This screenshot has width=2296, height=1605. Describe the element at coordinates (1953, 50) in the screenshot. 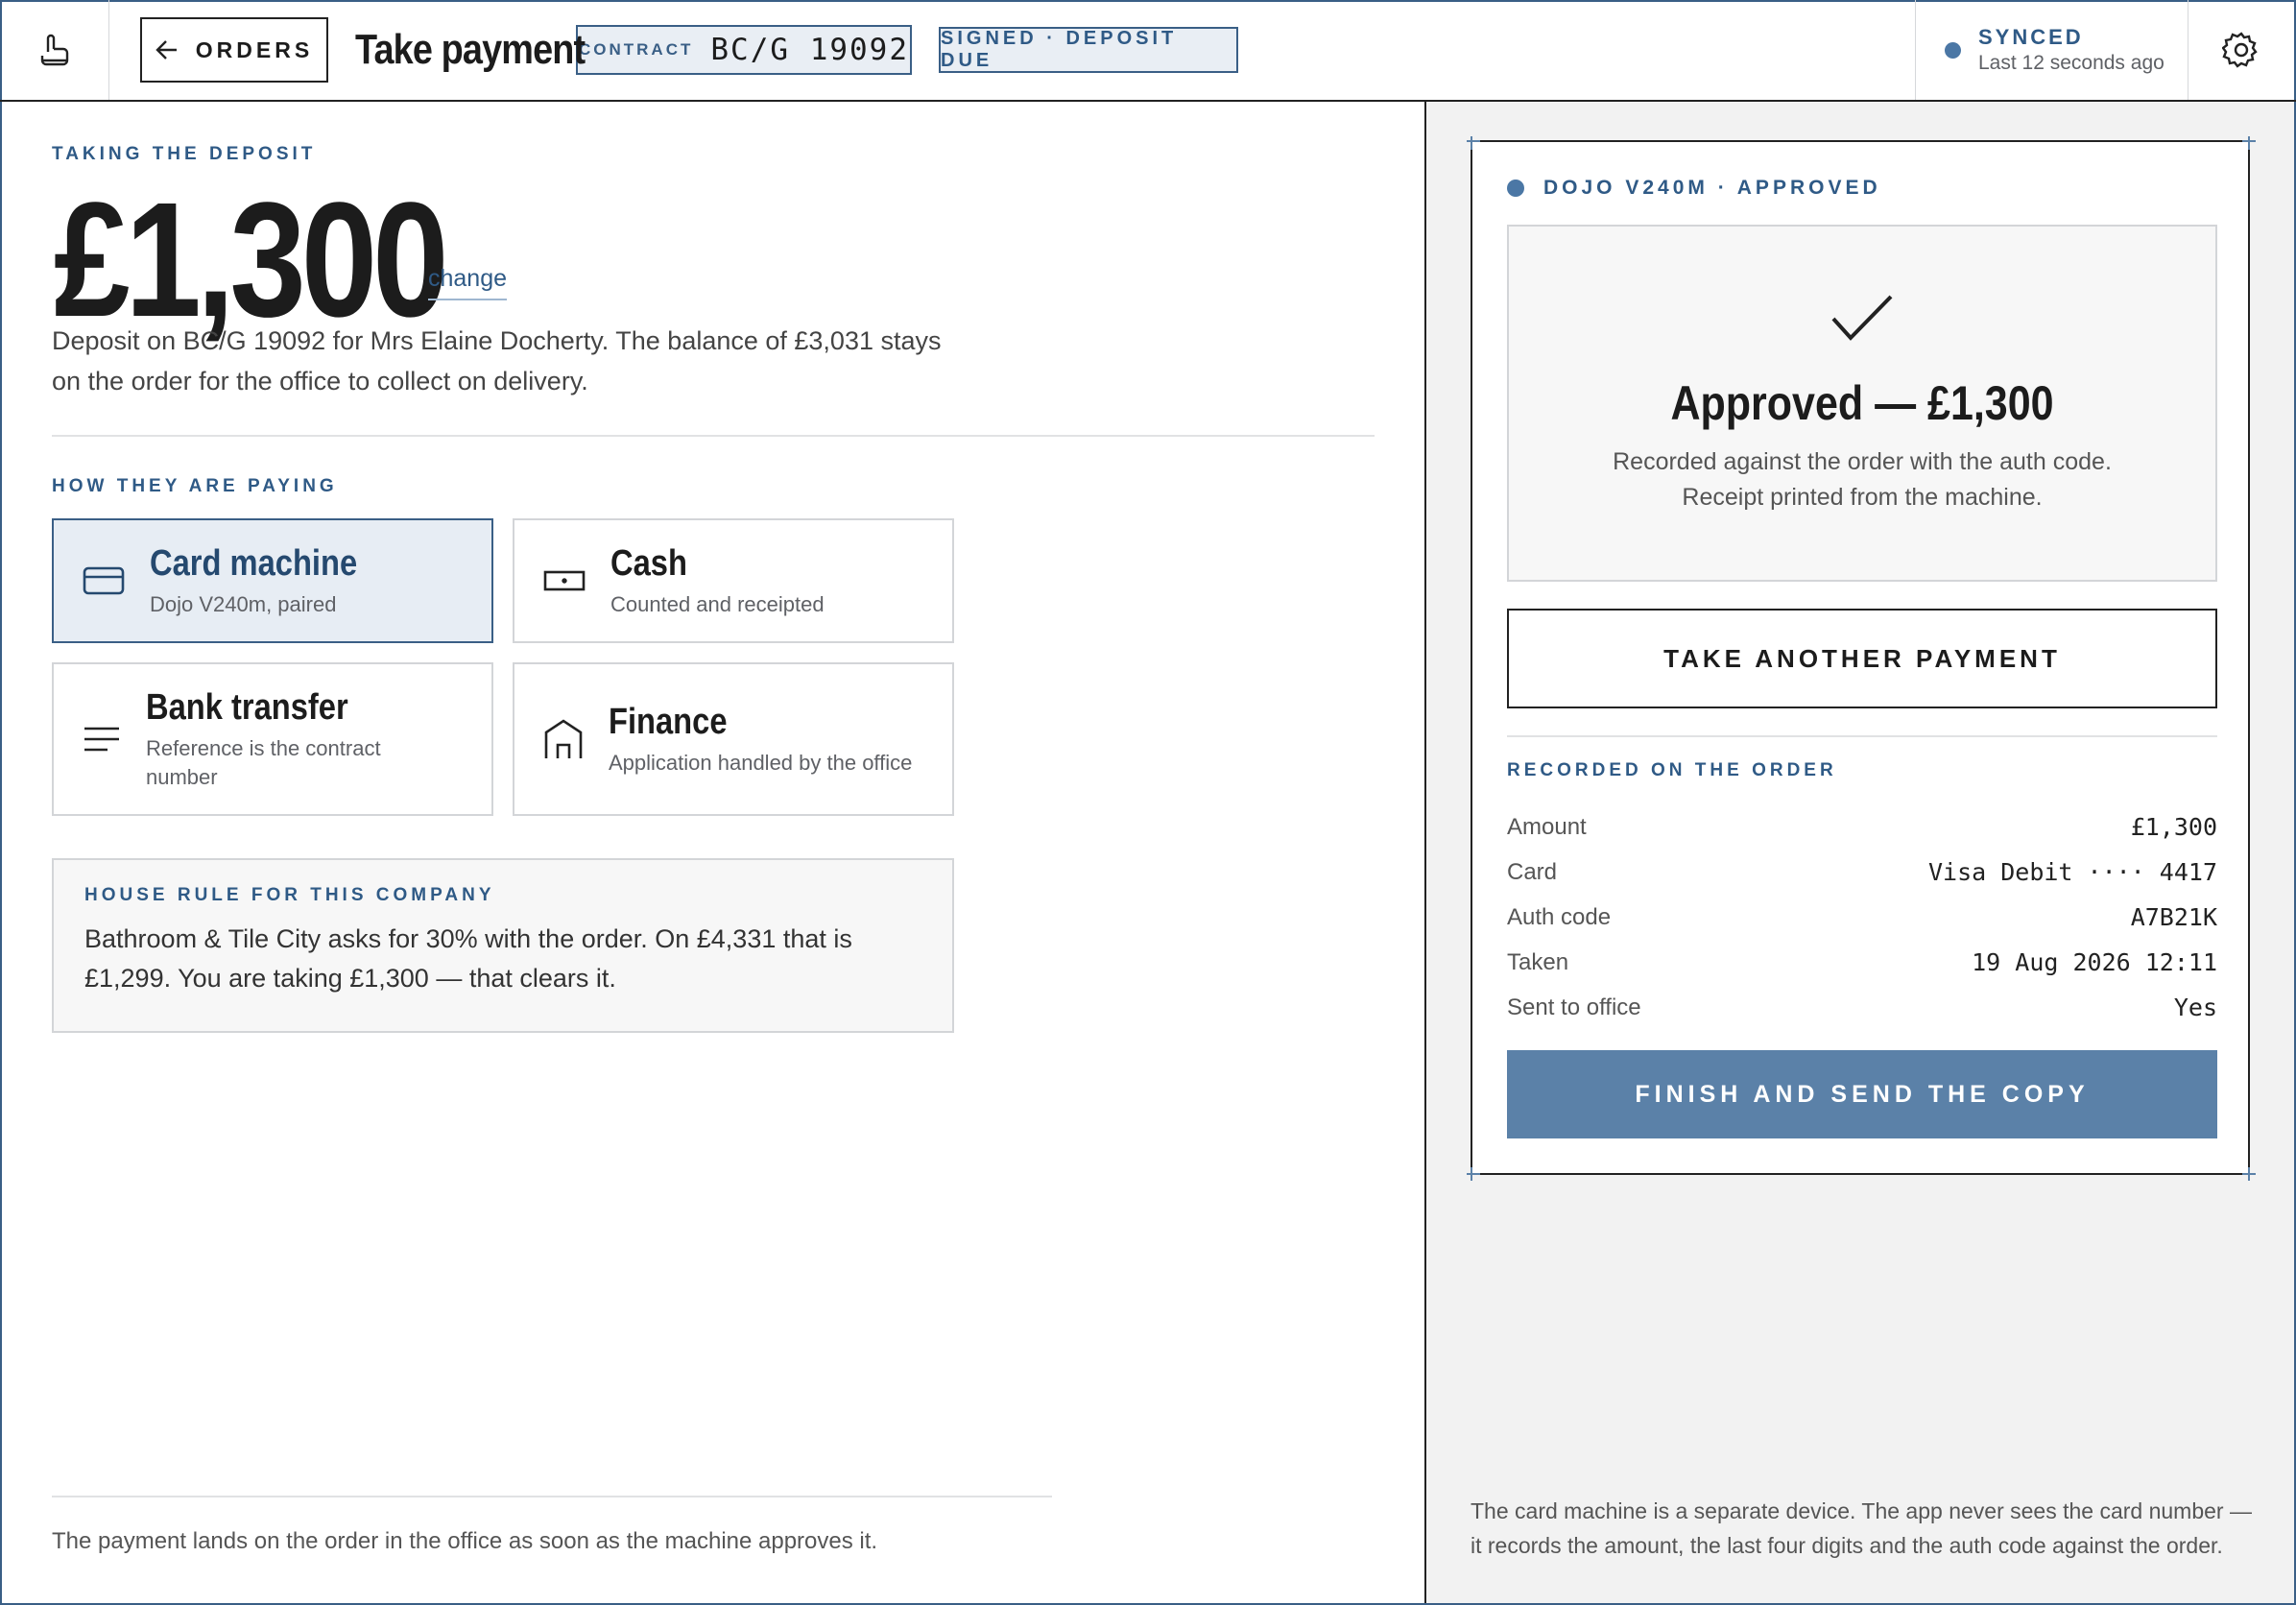

I see `sync-dot-icon` at that location.